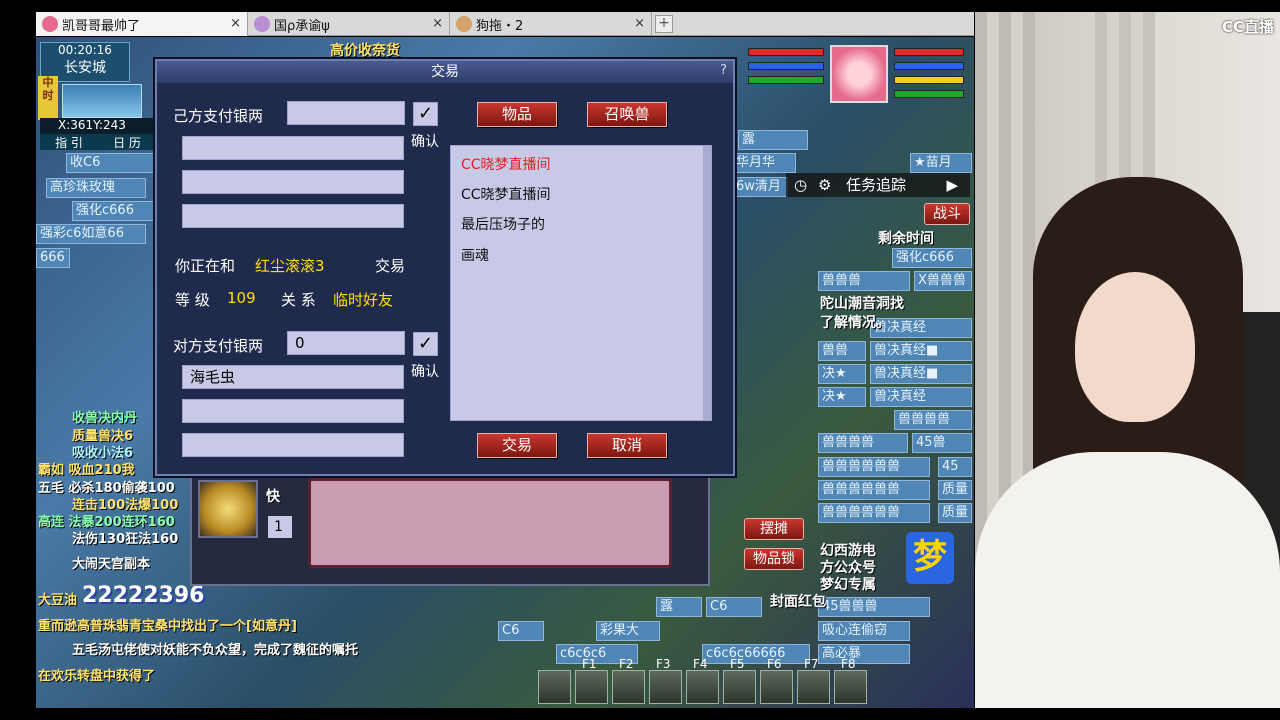 The width and height of the screenshot is (1280, 720). What do you see at coordinates (365, 51) in the screenshot?
I see `ticker-text: 高价收奈货` at bounding box center [365, 51].